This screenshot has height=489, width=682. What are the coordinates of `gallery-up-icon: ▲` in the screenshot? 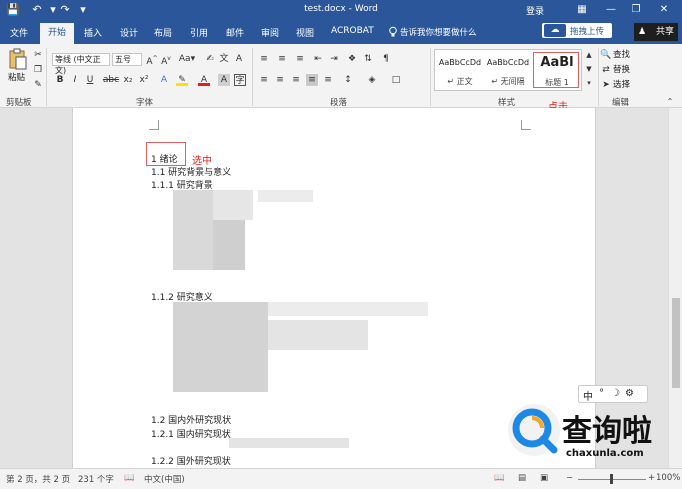 It's located at (589, 56).